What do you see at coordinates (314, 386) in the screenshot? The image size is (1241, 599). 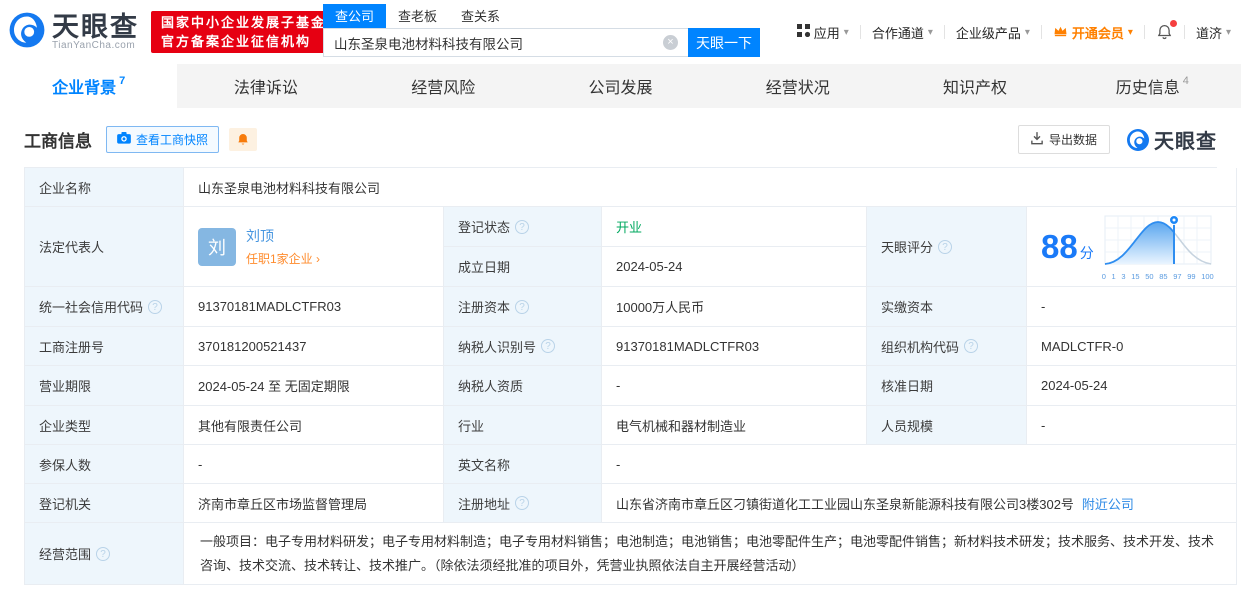 I see `business-term-value: 2024-05-24 至 无固定期限` at bounding box center [314, 386].